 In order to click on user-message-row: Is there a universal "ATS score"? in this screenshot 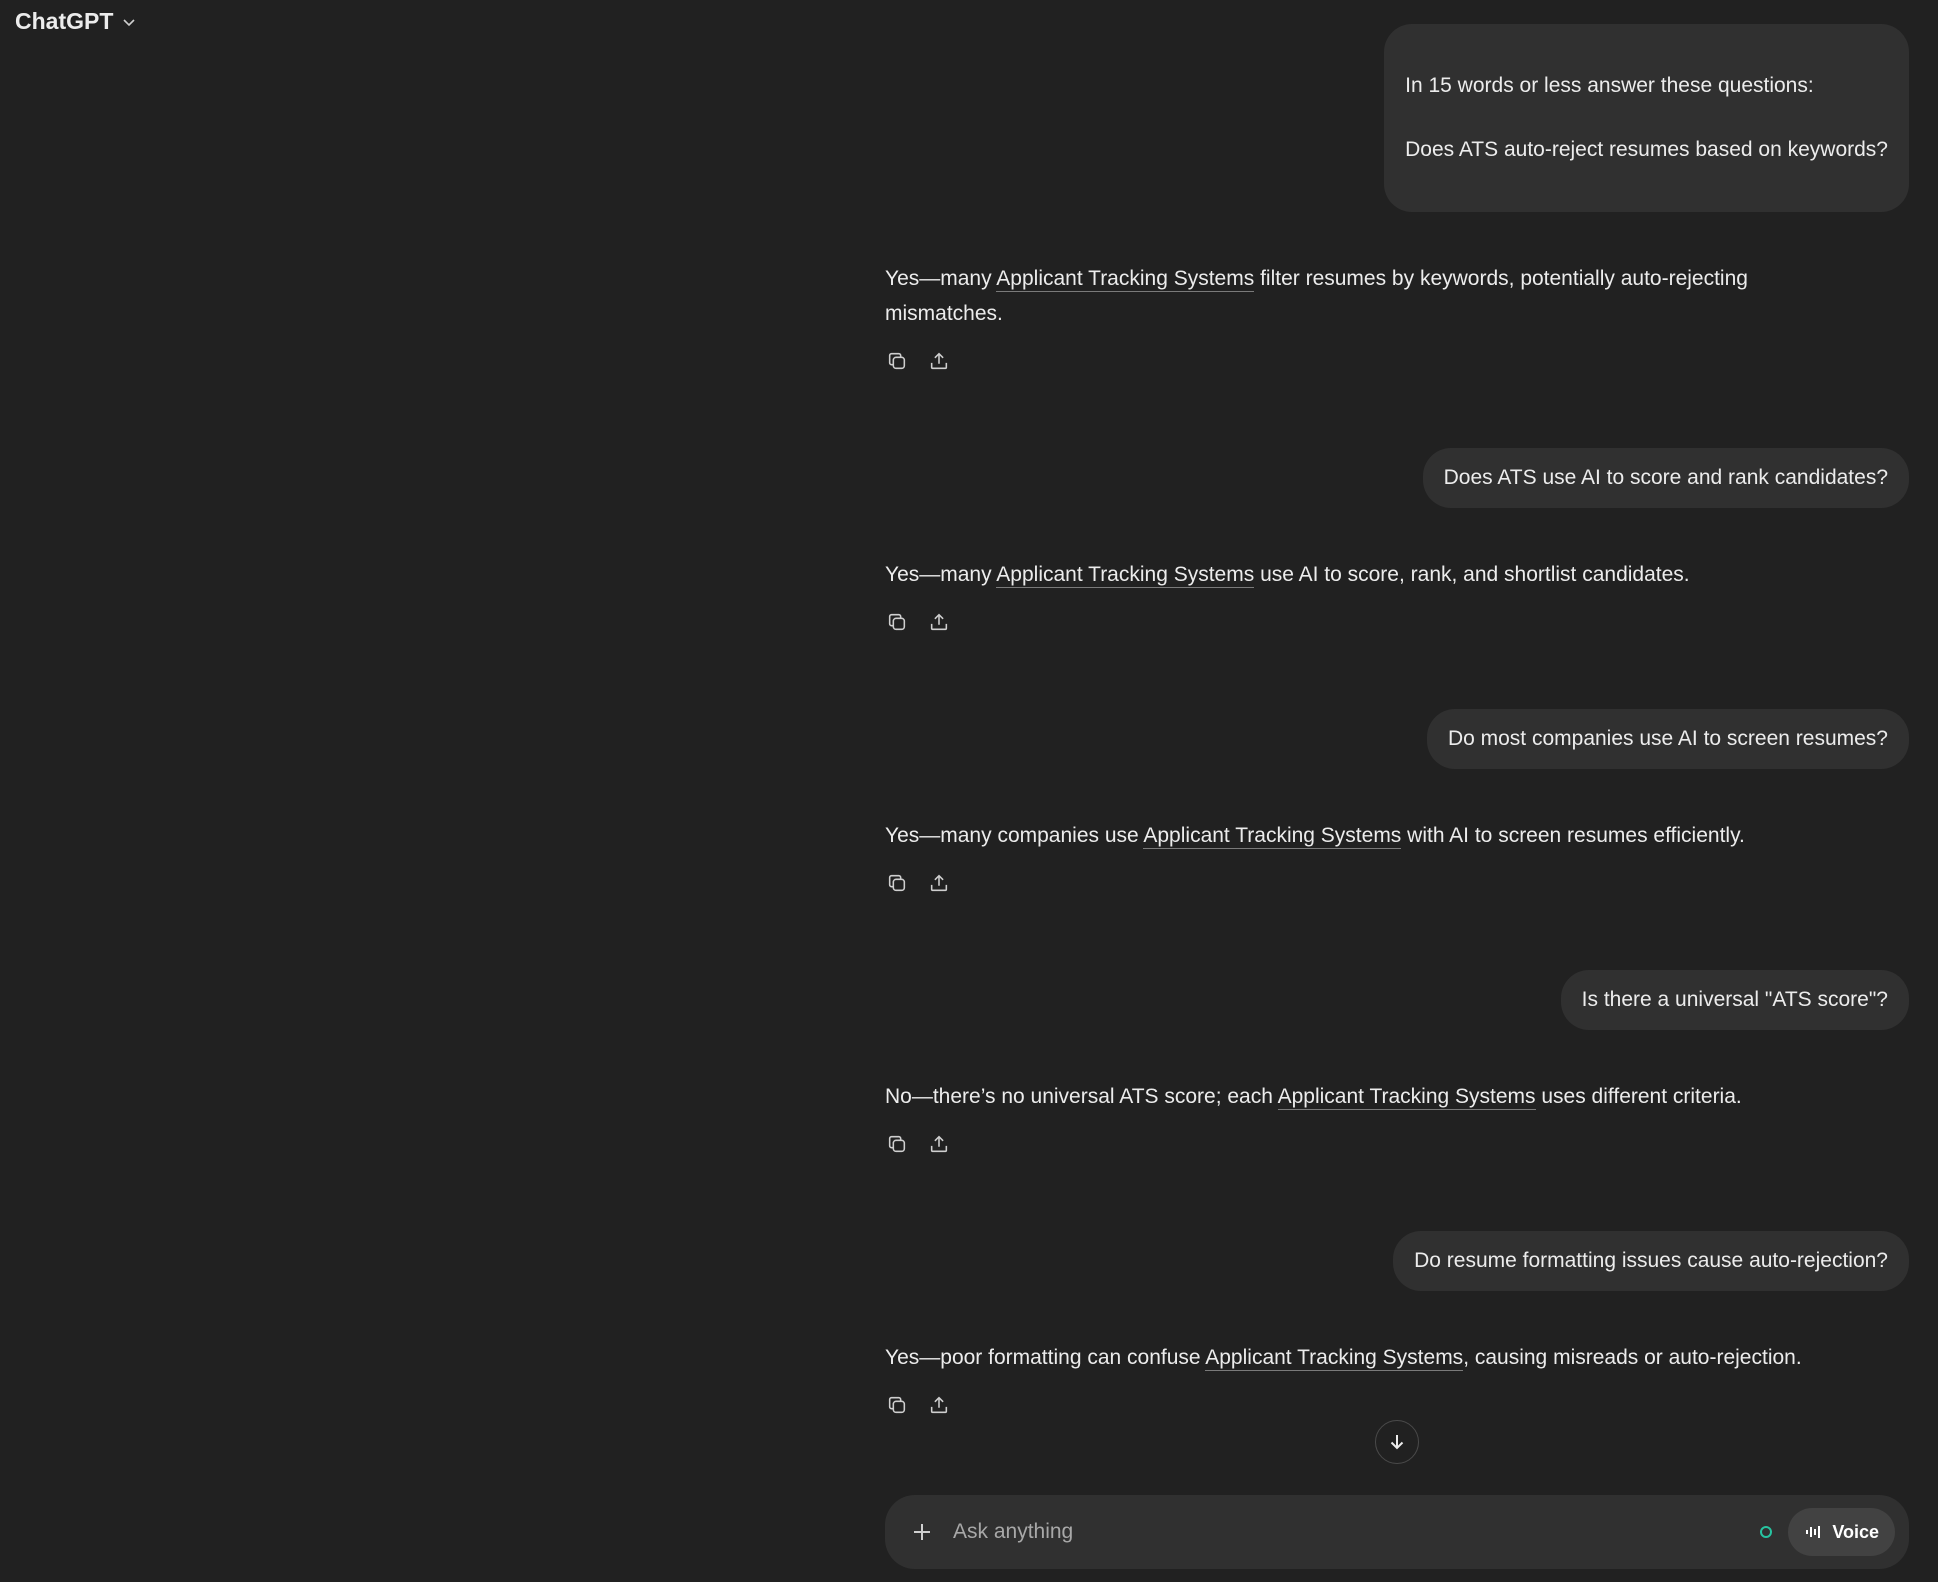, I will do `click(1397, 1000)`.